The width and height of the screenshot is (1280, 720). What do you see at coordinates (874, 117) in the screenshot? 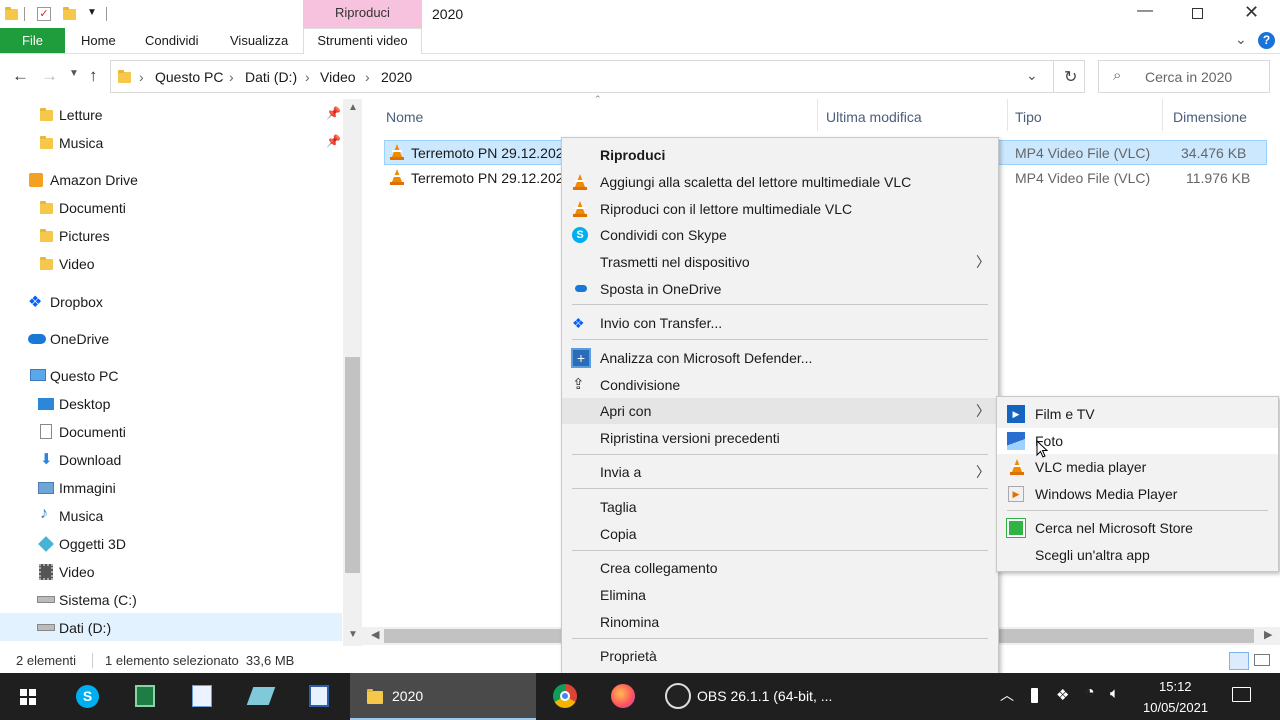
I see `column-header-modified: Ultima modifica` at bounding box center [874, 117].